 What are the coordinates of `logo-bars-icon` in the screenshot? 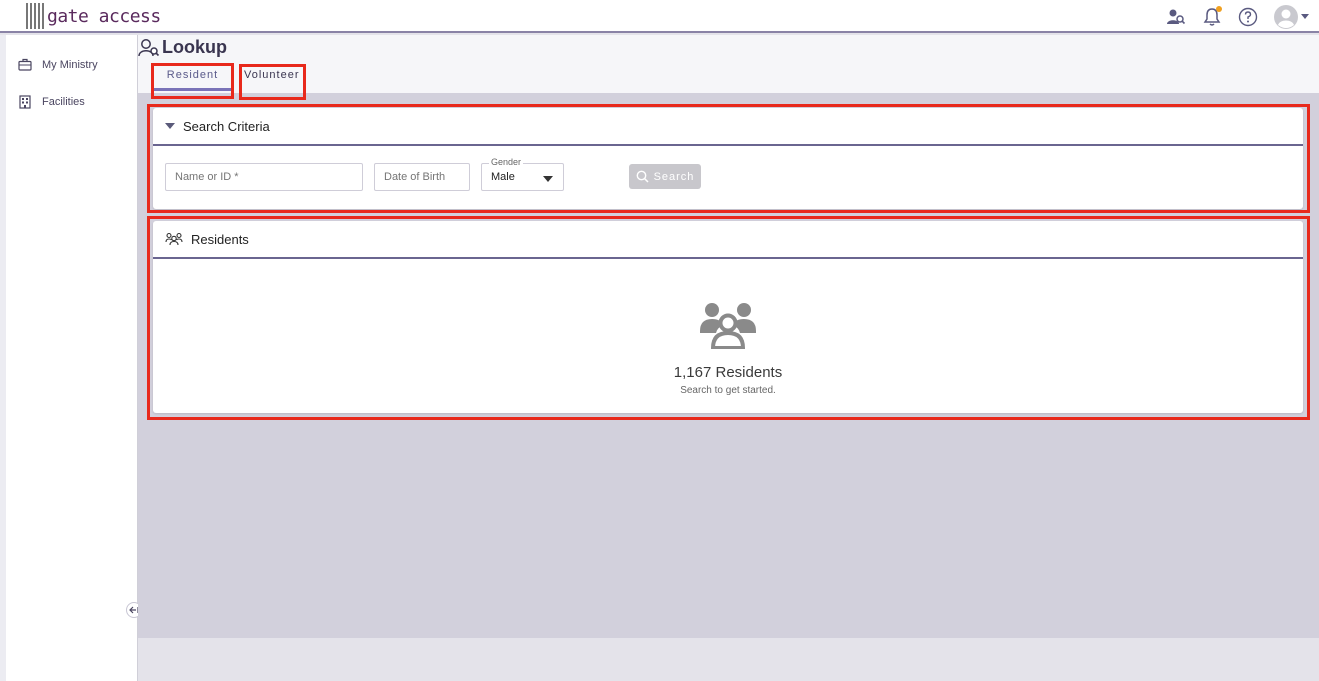 It's located at (35, 16).